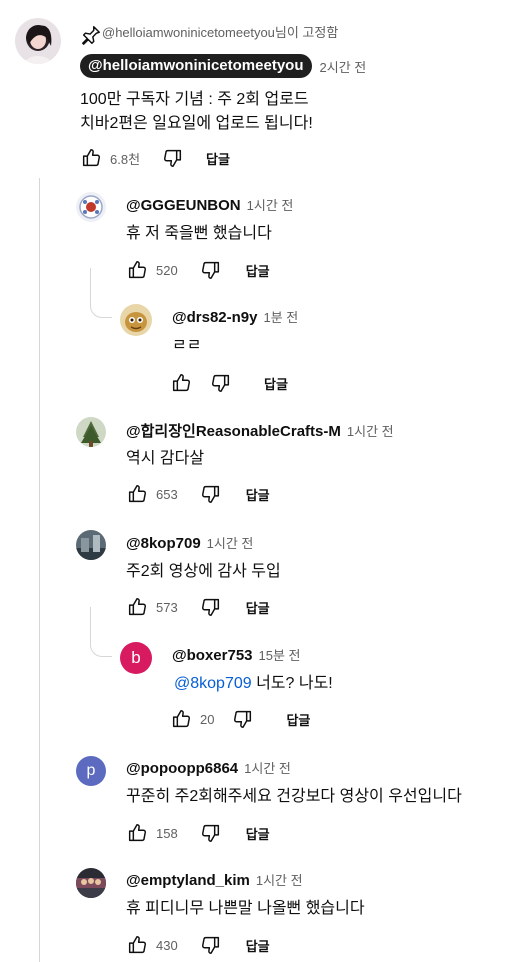 This screenshot has height=962, width=523. I want to click on comment-text: 꾸준히 주2회해주세요 건강보다 영상이 우선입니다, so click(294, 796).